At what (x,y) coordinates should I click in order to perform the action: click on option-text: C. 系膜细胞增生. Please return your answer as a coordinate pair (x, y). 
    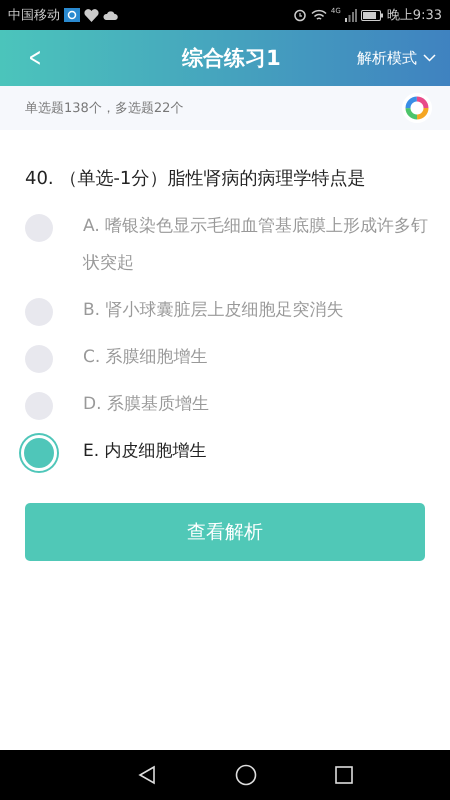
    Looking at the image, I should click on (145, 357).